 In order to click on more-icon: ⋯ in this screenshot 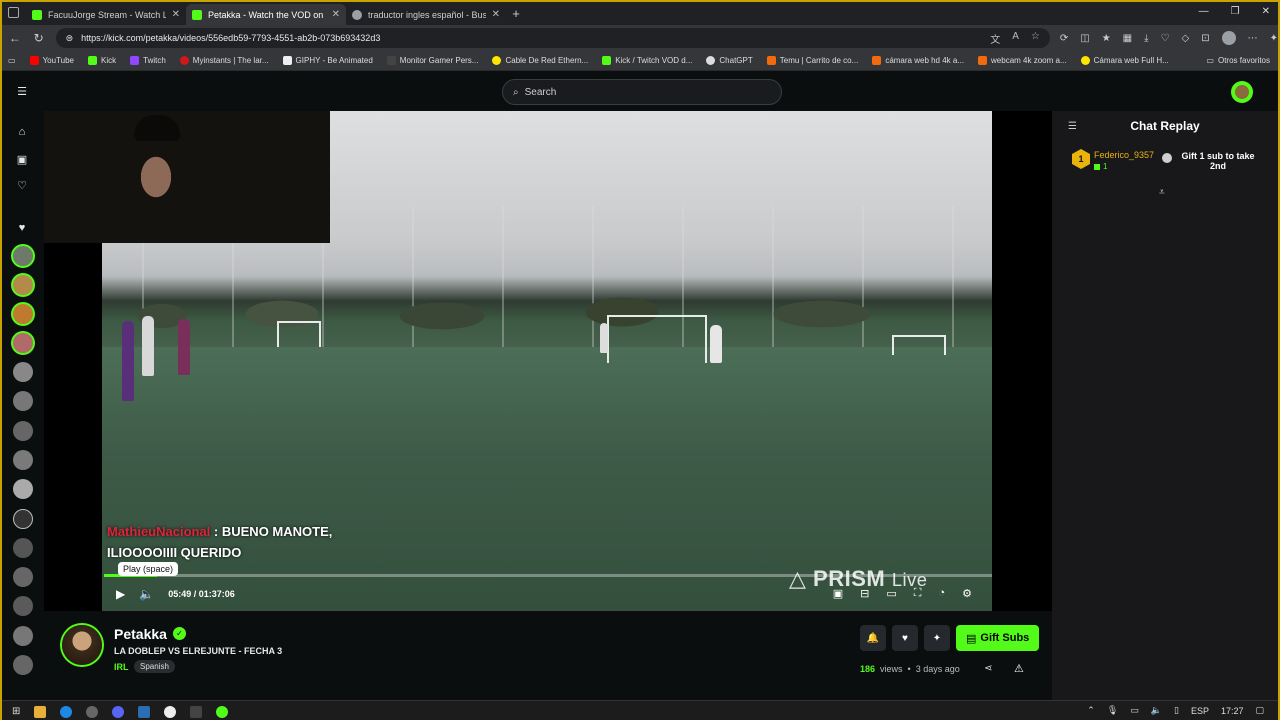, I will do `click(1253, 38)`.